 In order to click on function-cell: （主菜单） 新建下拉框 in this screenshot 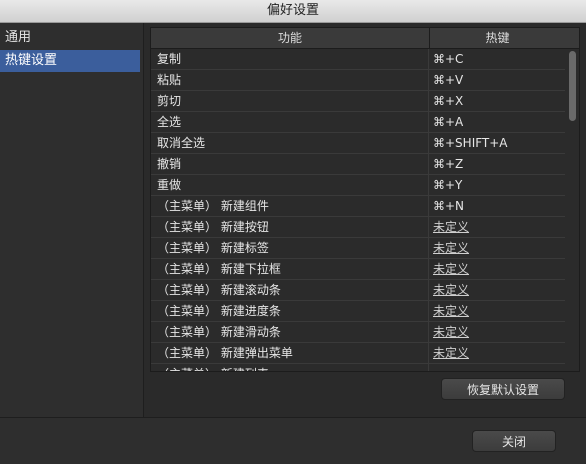, I will do `click(290, 269)`.